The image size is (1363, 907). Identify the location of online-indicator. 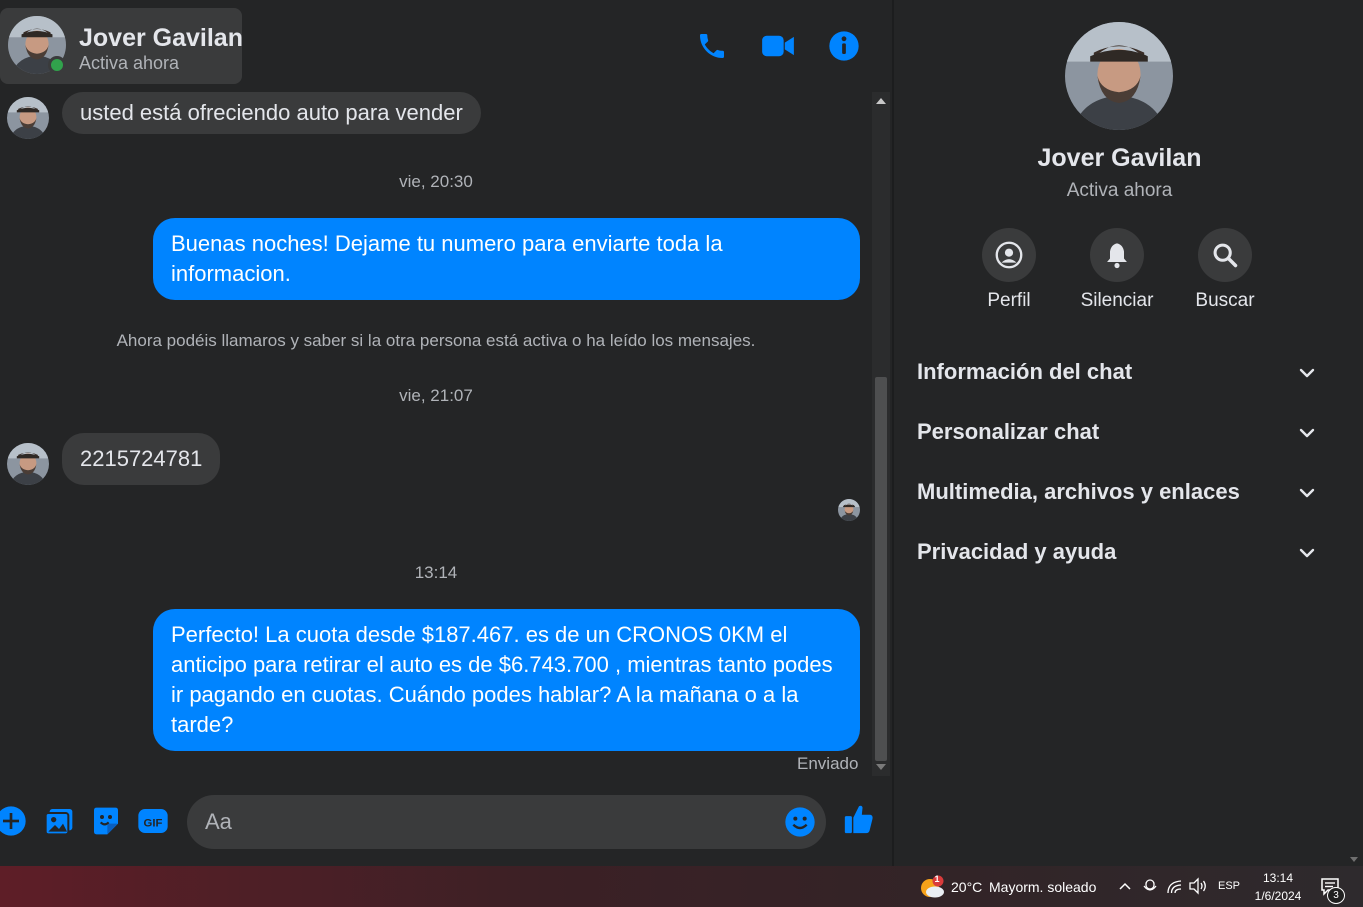
(57, 65).